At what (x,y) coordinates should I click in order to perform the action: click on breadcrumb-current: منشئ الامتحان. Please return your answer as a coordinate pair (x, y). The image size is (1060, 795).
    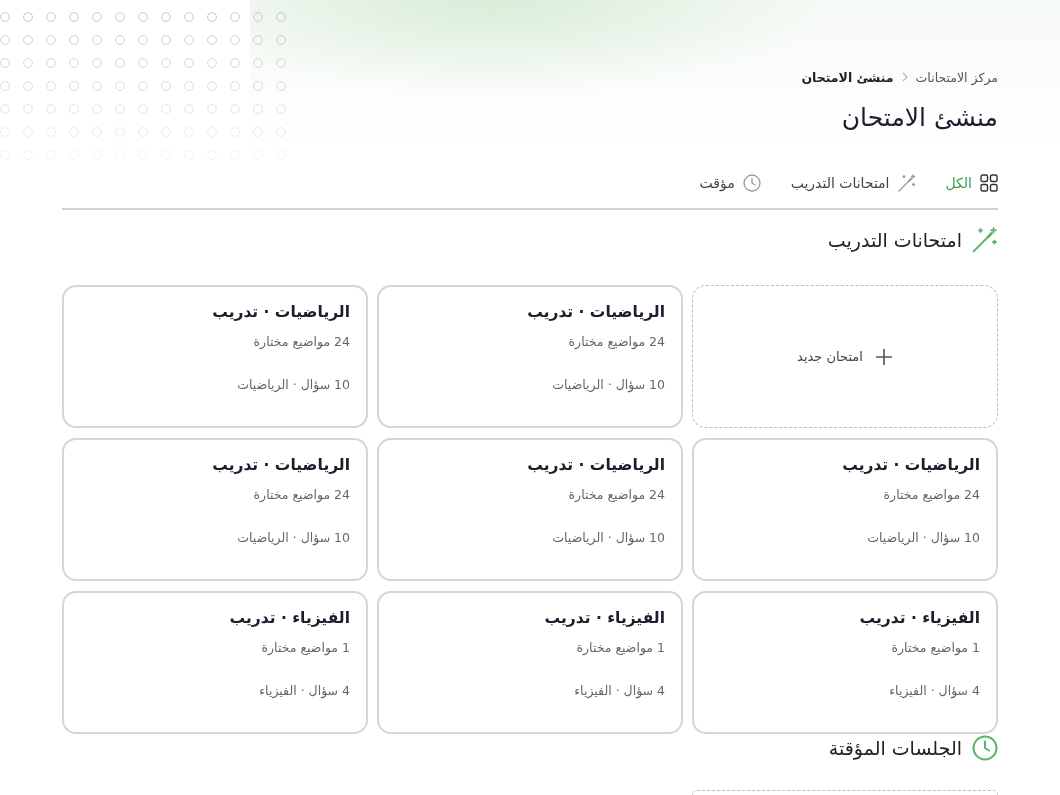
    Looking at the image, I should click on (847, 77).